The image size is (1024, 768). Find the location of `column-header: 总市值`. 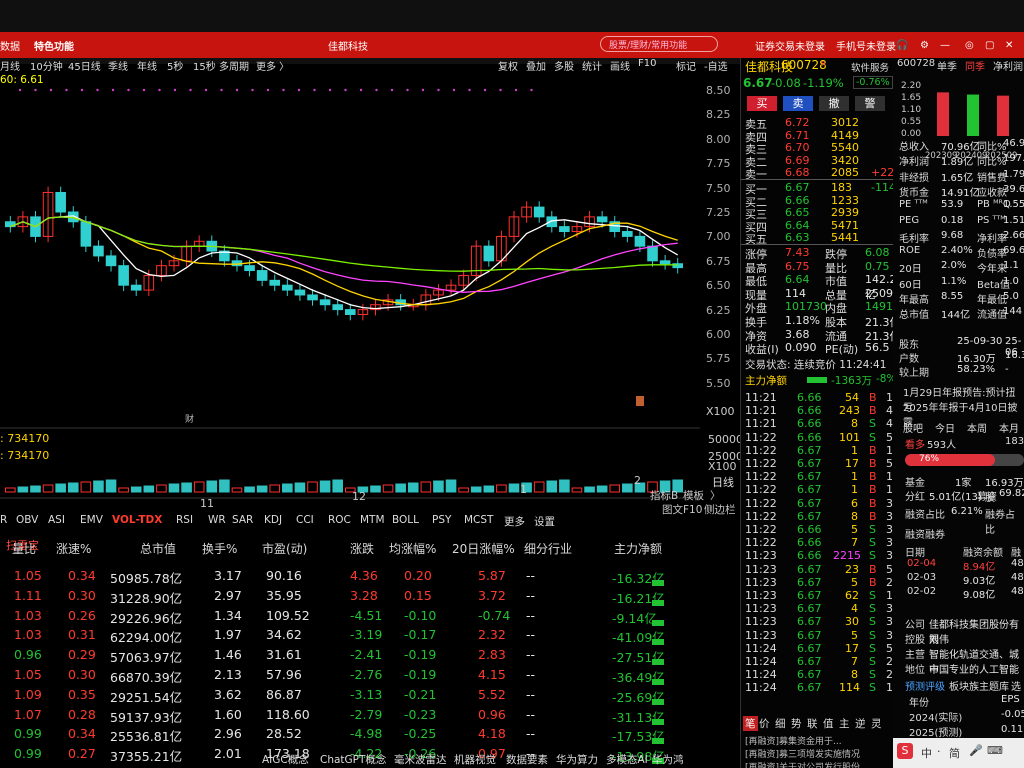

column-header: 总市值 is located at coordinates (158, 548).